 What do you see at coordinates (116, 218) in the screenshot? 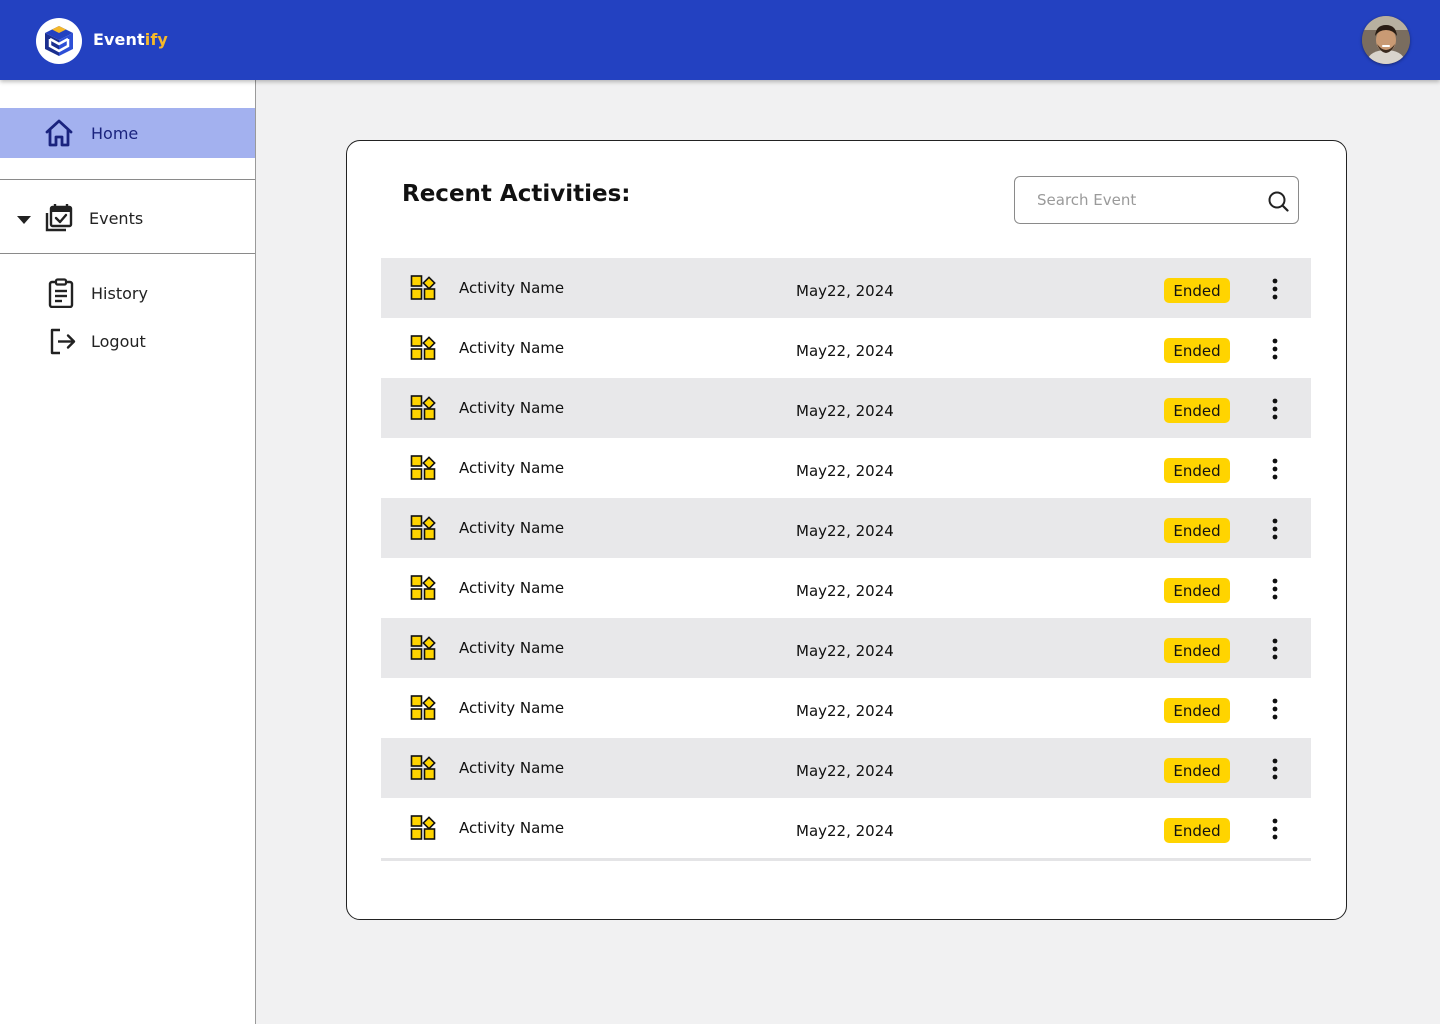
I see `sidebar-item-label: Events` at bounding box center [116, 218].